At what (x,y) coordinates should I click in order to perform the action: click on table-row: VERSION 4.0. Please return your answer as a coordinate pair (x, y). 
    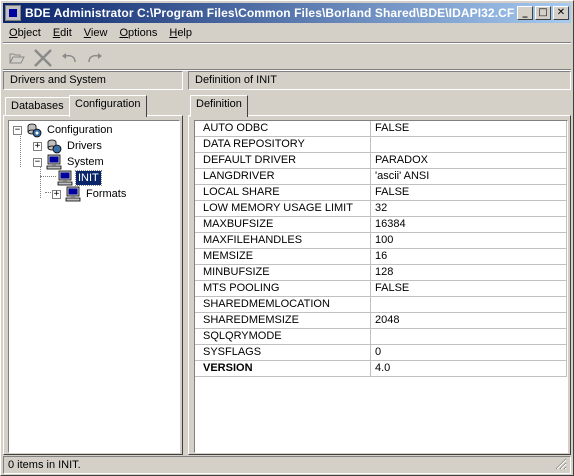
    Looking at the image, I should click on (381, 369).